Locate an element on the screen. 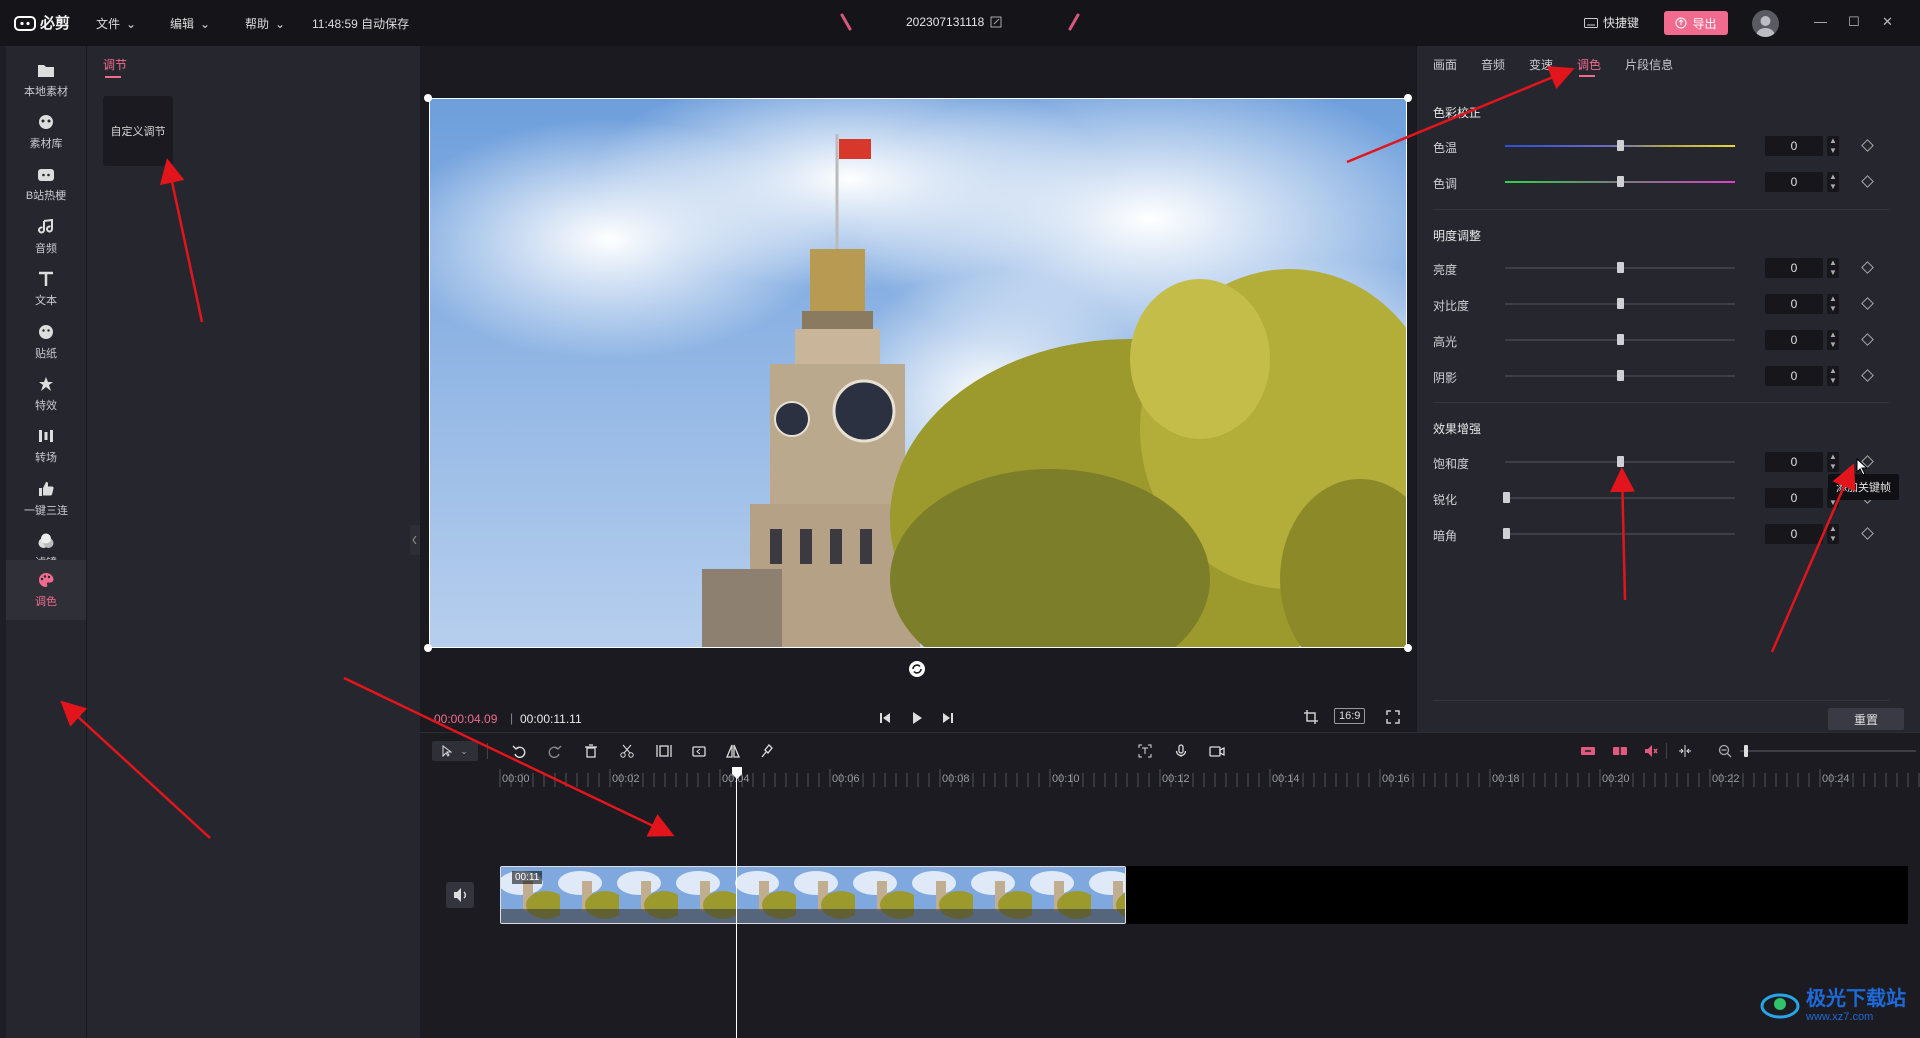 The height and width of the screenshot is (1038, 1920). tab-property-0: 画面 is located at coordinates (1445, 64).